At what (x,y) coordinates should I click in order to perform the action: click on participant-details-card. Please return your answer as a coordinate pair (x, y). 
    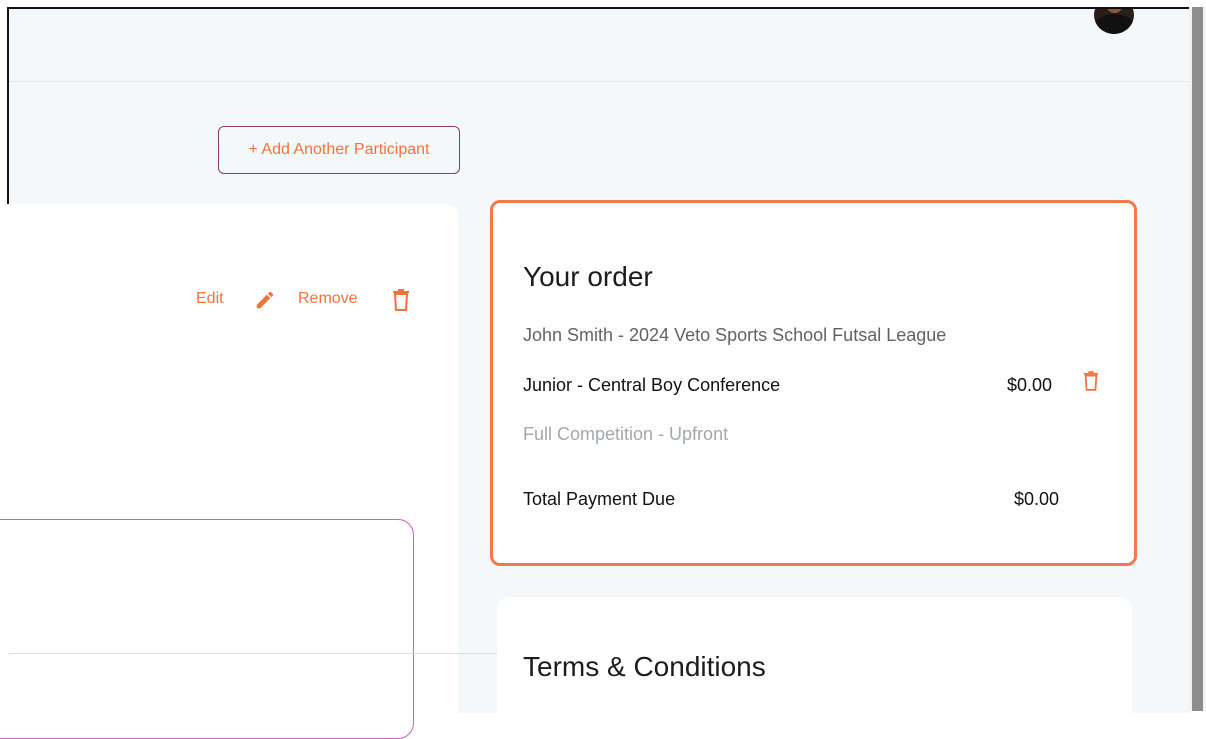
    Looking at the image, I should click on (207, 629).